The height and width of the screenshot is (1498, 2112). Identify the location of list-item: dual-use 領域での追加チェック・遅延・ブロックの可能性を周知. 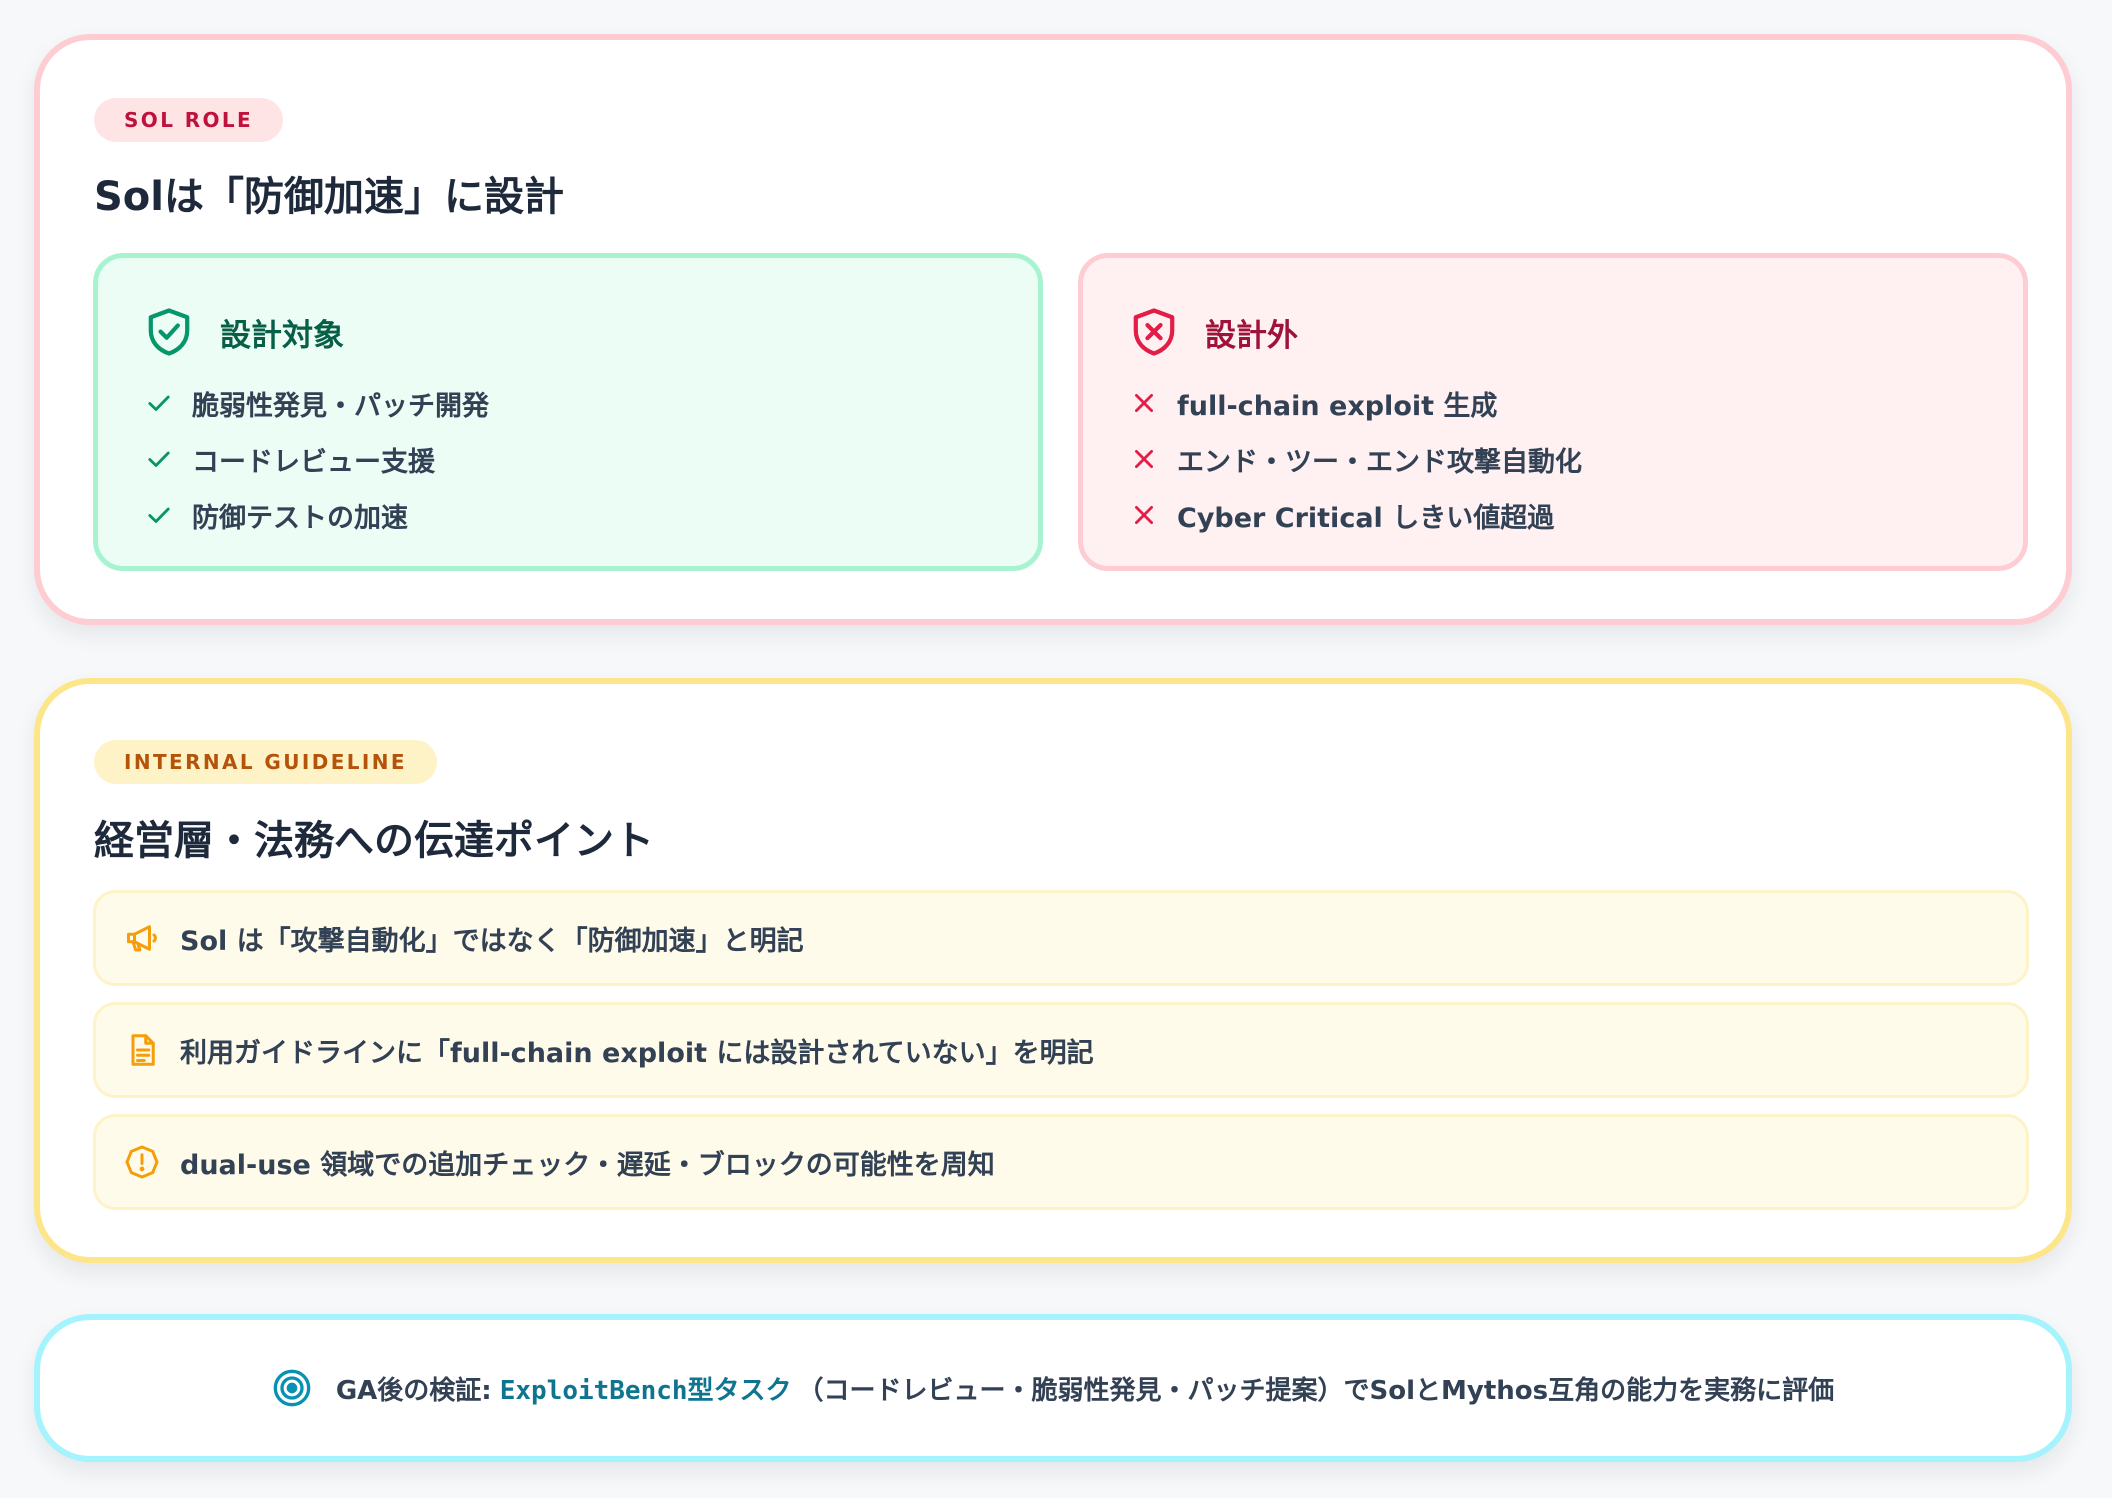
(1061, 1162).